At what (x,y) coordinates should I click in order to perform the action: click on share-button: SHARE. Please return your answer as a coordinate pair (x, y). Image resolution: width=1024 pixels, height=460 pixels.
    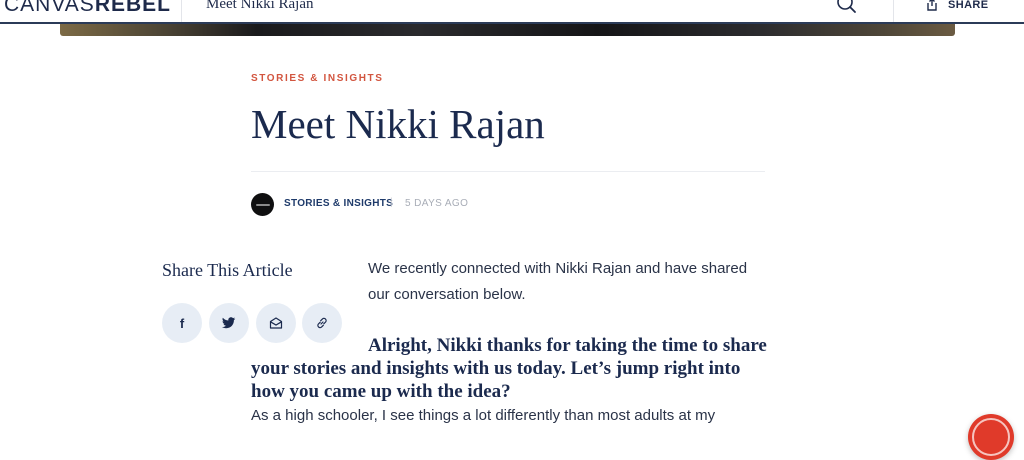
    Looking at the image, I should click on (957, 7).